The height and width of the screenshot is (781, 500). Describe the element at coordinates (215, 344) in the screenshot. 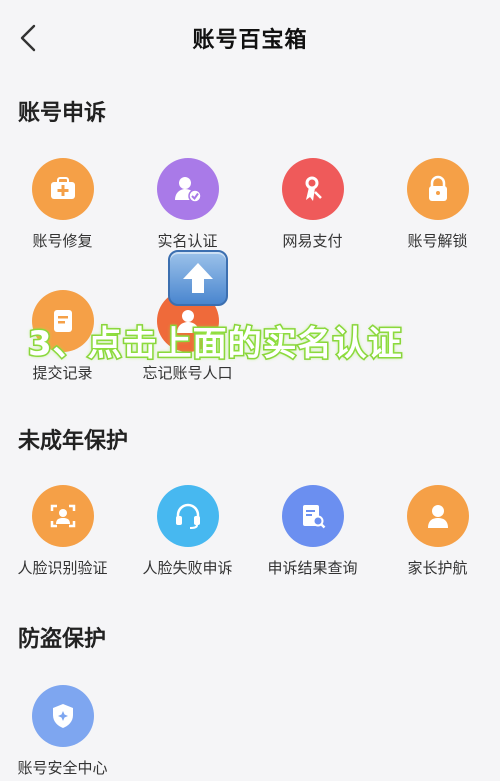

I see `instruction-caption: 3、点击上面的实名认证` at that location.